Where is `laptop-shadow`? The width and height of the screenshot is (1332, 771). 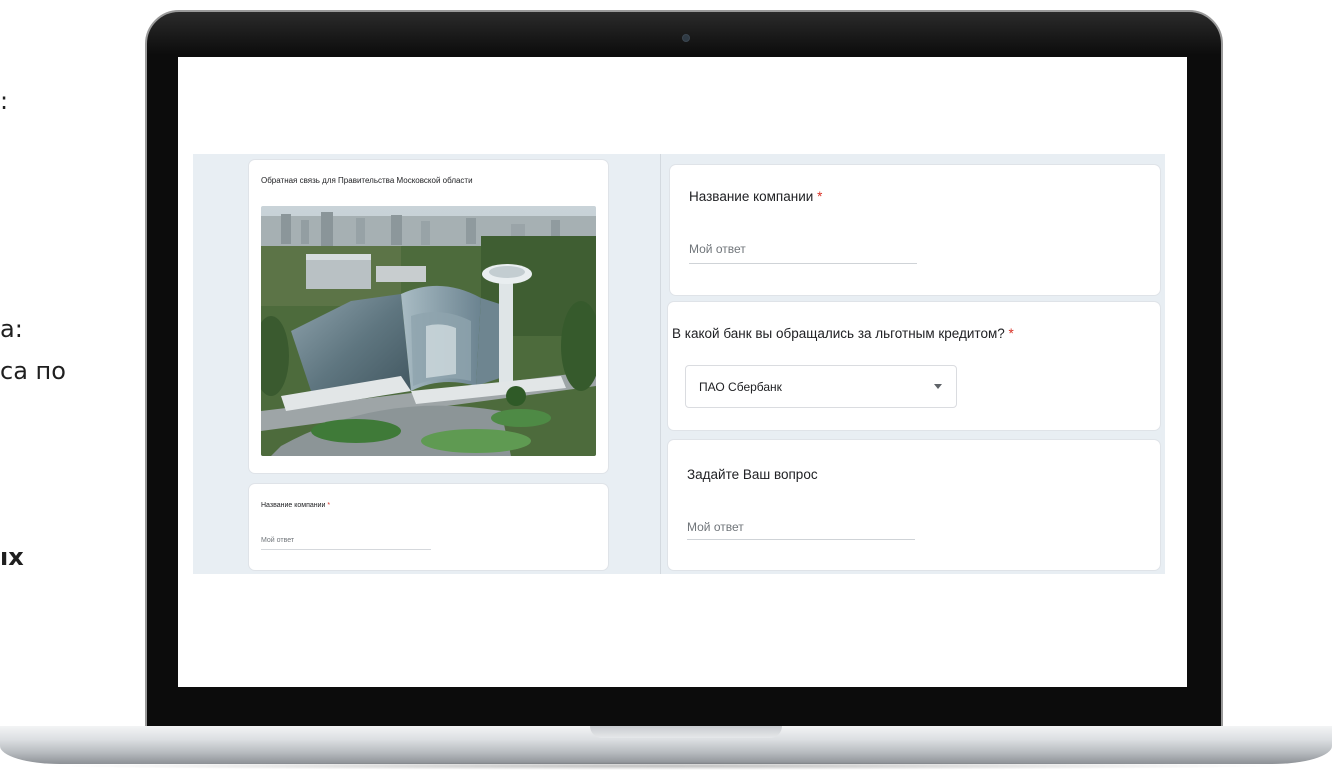 laptop-shadow is located at coordinates (666, 766).